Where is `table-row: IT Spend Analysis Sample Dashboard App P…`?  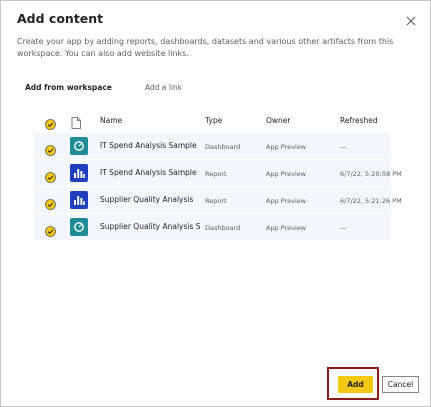 table-row: IT Spend Analysis Sample Dashboard App P… is located at coordinates (212, 146).